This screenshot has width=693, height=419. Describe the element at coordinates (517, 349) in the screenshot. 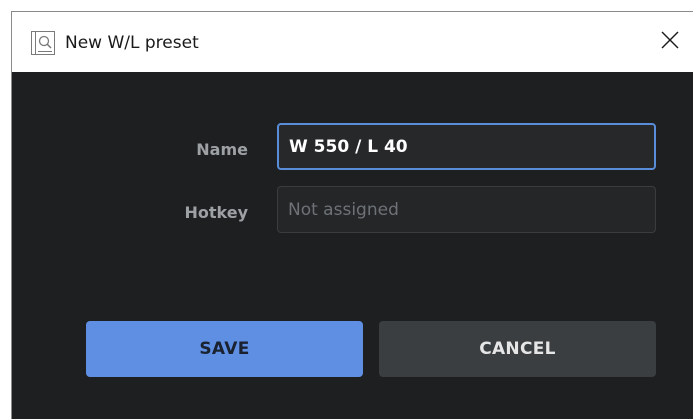

I see `cancel-button: CANCEL` at that location.